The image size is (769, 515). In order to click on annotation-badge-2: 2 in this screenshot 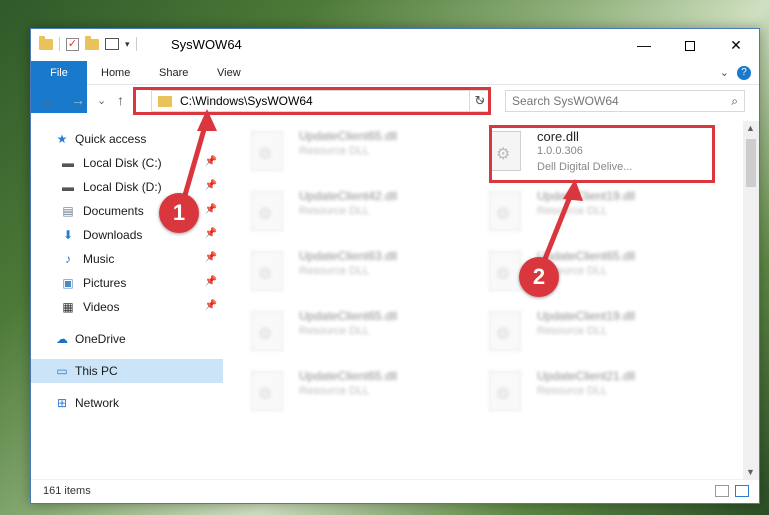, I will do `click(539, 277)`.